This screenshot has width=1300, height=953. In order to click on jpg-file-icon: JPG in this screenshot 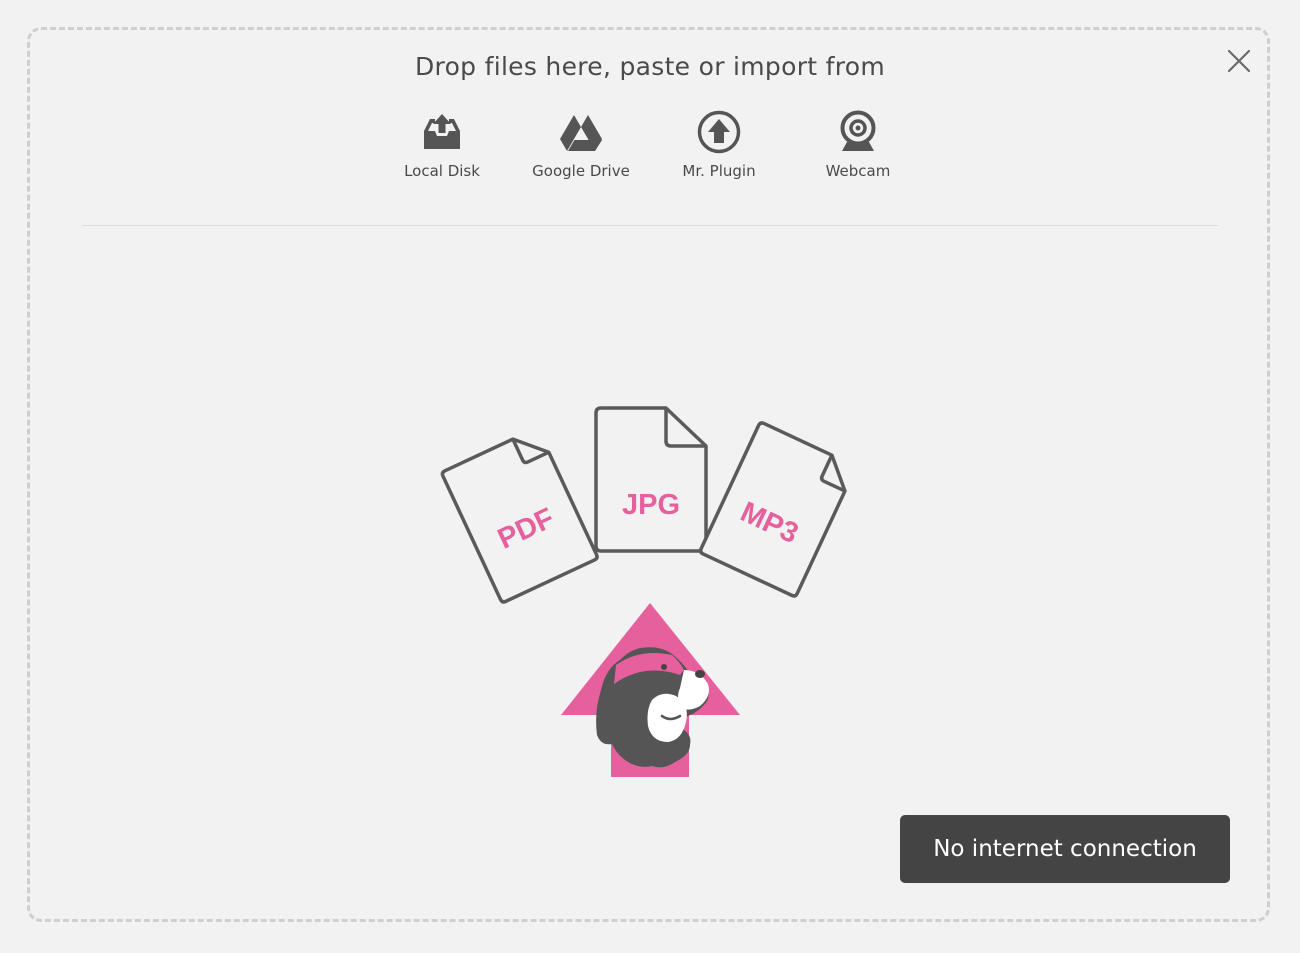, I will do `click(651, 479)`.